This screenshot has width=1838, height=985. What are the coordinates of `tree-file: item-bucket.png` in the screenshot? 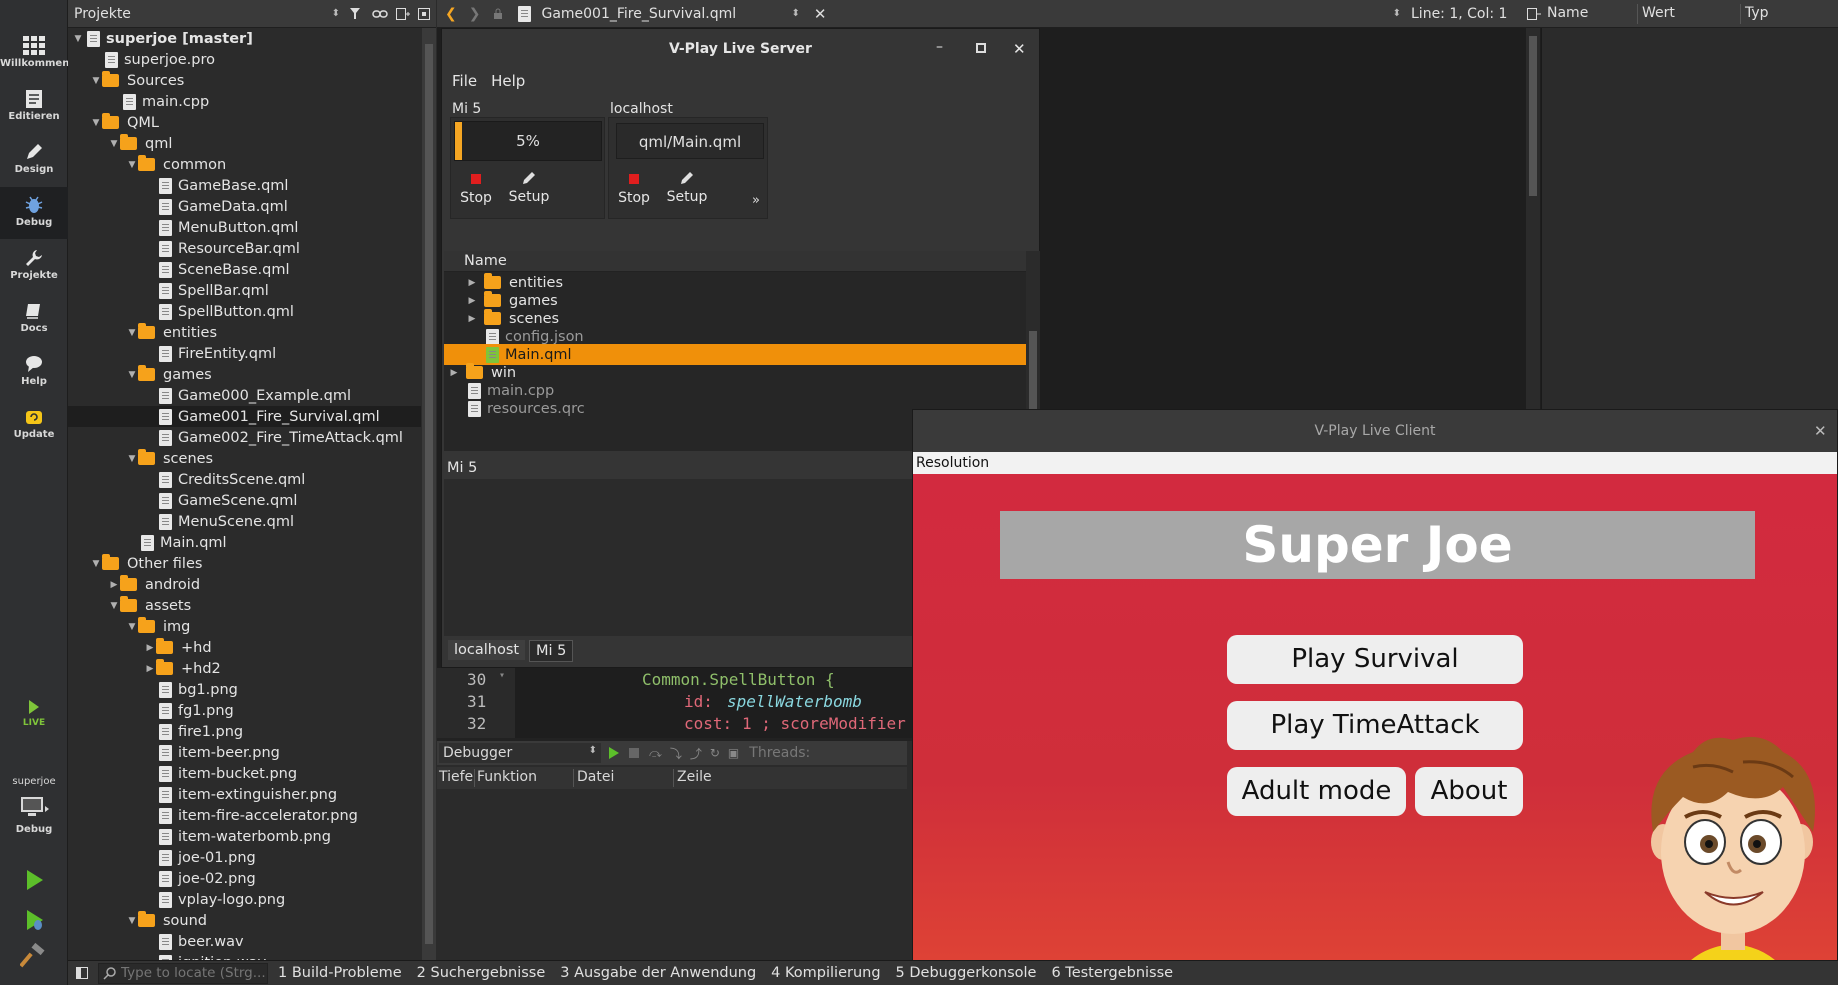 It's located at (244, 773).